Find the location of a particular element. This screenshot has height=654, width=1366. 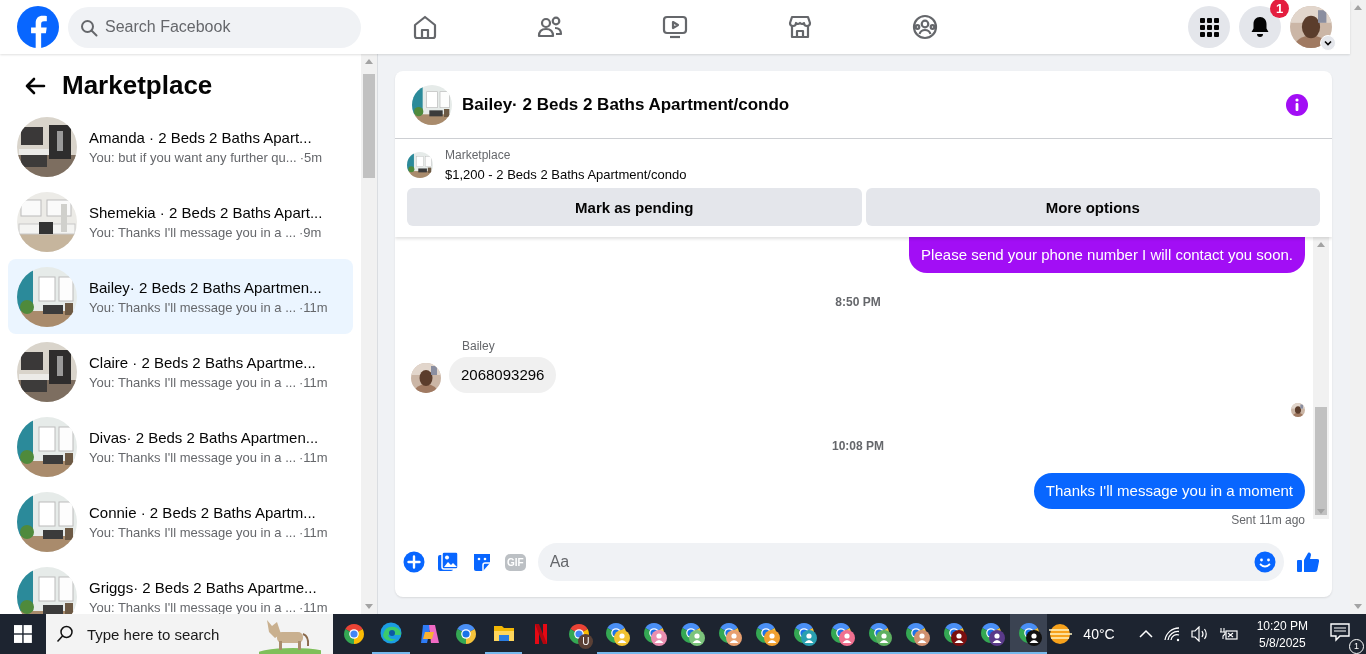

conversation-item: Shemekia · 2 Beds 2 Baths Apart... You: Thanks I'll message you in a ... ·9m is located at coordinates (180, 221).